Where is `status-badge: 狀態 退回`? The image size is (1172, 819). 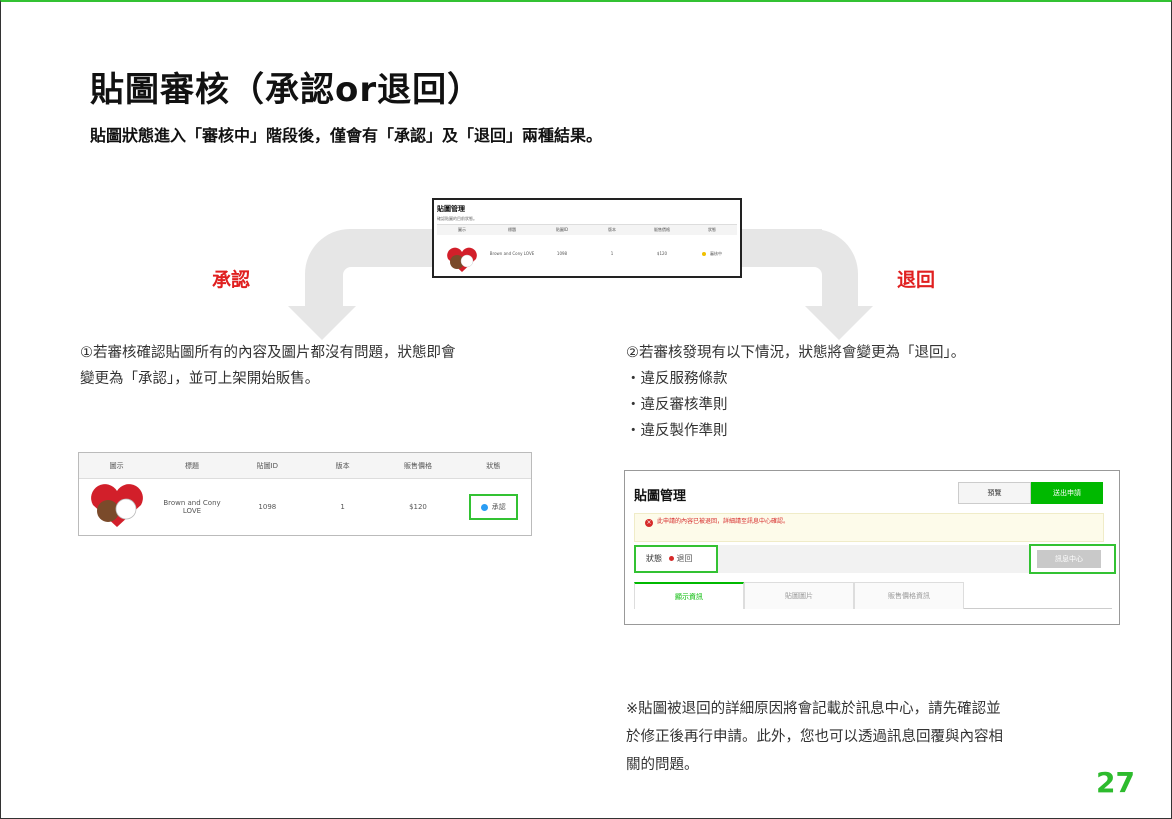 status-badge: 狀態 退回 is located at coordinates (676, 559).